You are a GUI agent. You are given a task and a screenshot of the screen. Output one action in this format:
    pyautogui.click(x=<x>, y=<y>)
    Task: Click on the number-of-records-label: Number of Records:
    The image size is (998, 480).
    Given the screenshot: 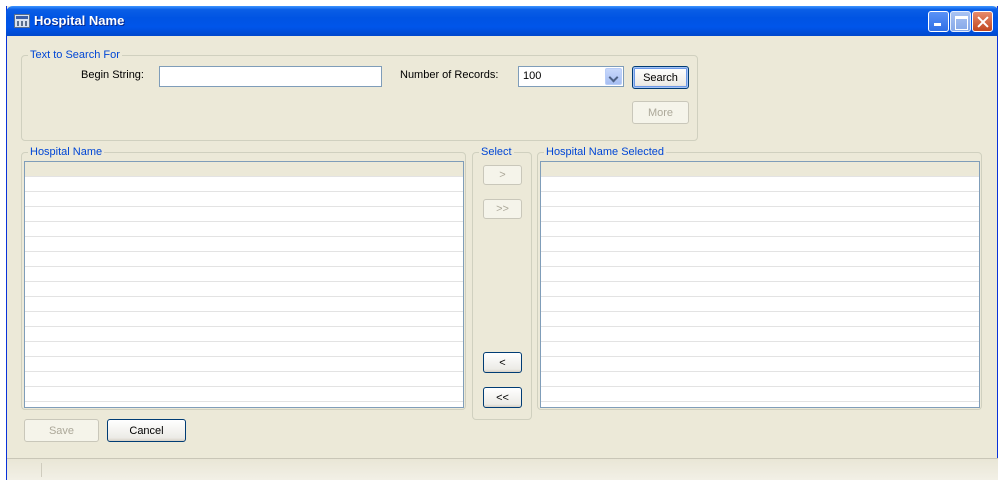 What is the action you would take?
    pyautogui.click(x=449, y=75)
    